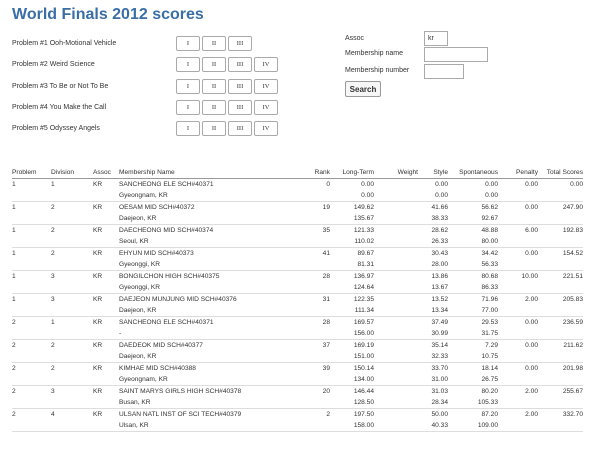 This screenshot has width=600, height=454. What do you see at coordinates (240, 86) in the screenshot?
I see `problem-3-division-3-button: III` at bounding box center [240, 86].